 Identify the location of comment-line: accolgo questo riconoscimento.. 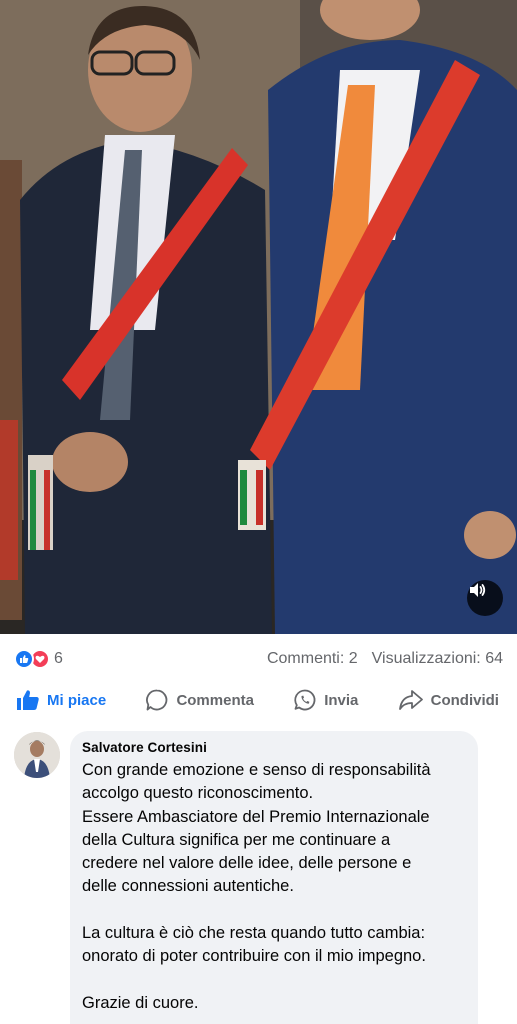
(198, 793).